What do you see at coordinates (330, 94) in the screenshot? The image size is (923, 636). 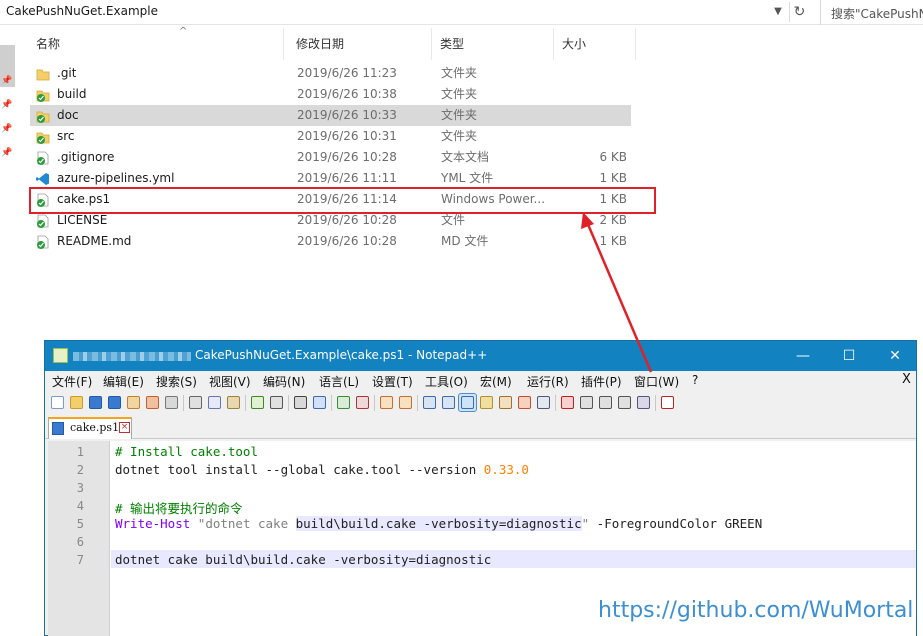 I see `file-row: build 2019/6/26 10:38 文件夹` at bounding box center [330, 94].